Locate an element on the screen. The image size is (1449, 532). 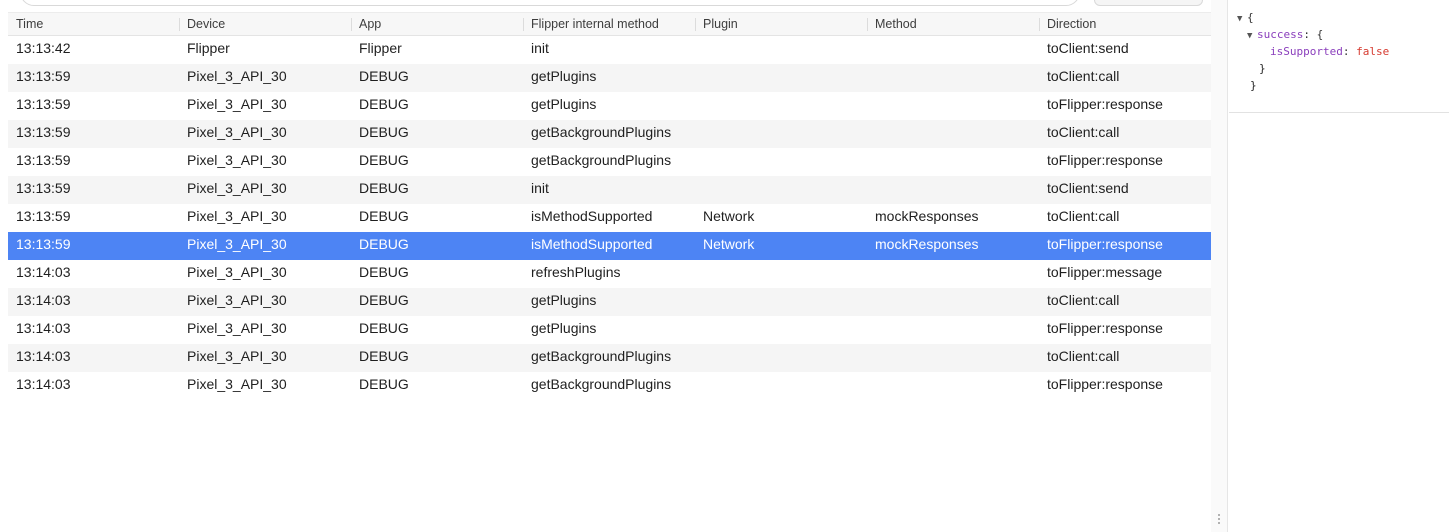
json-root-line: ▼{ is located at coordinates (1245, 17).